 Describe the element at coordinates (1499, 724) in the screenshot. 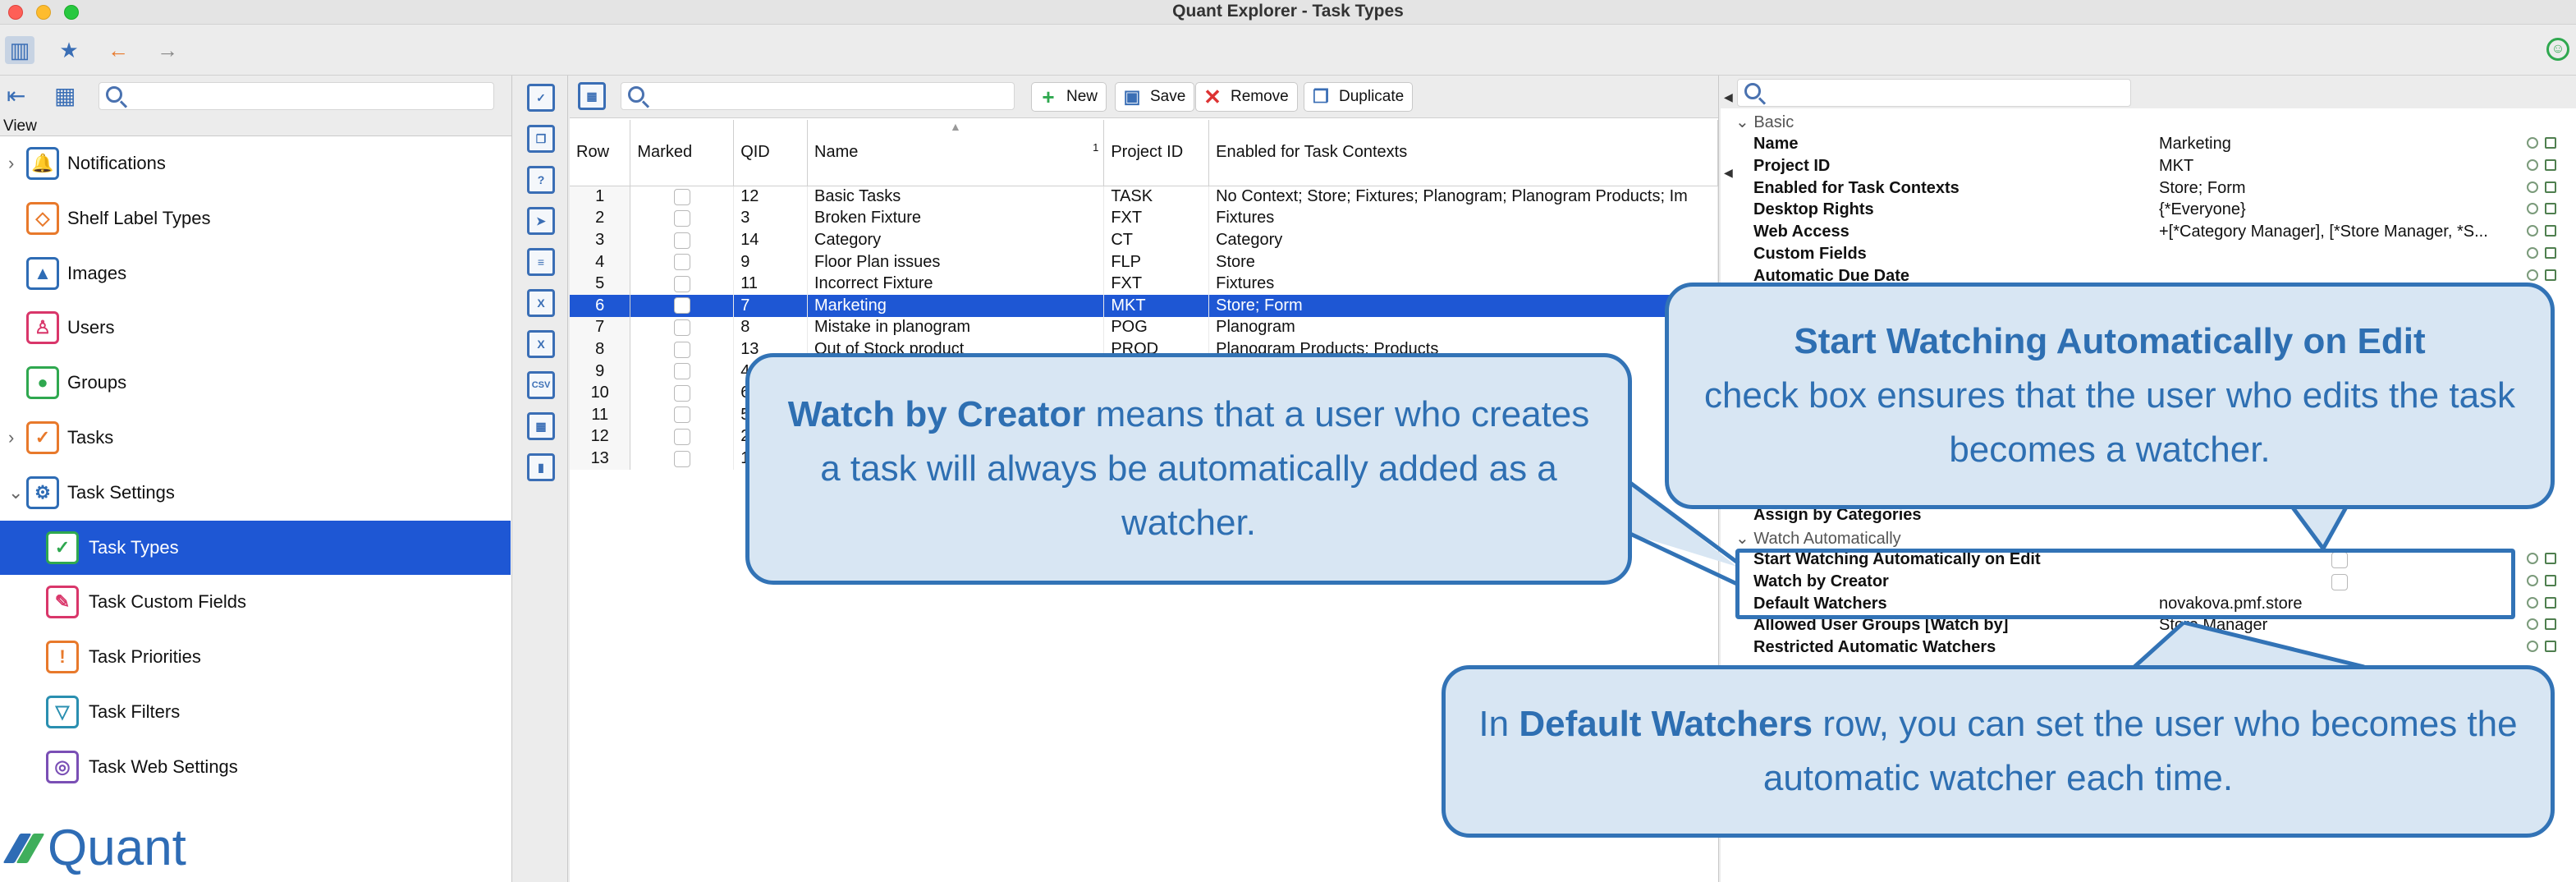

I see `callout-default-watchers-pre: In` at that location.